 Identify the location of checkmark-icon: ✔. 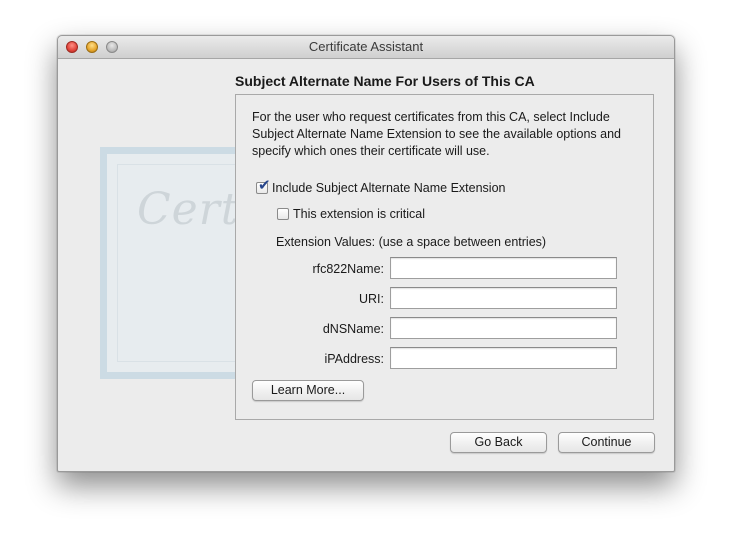
(264, 185).